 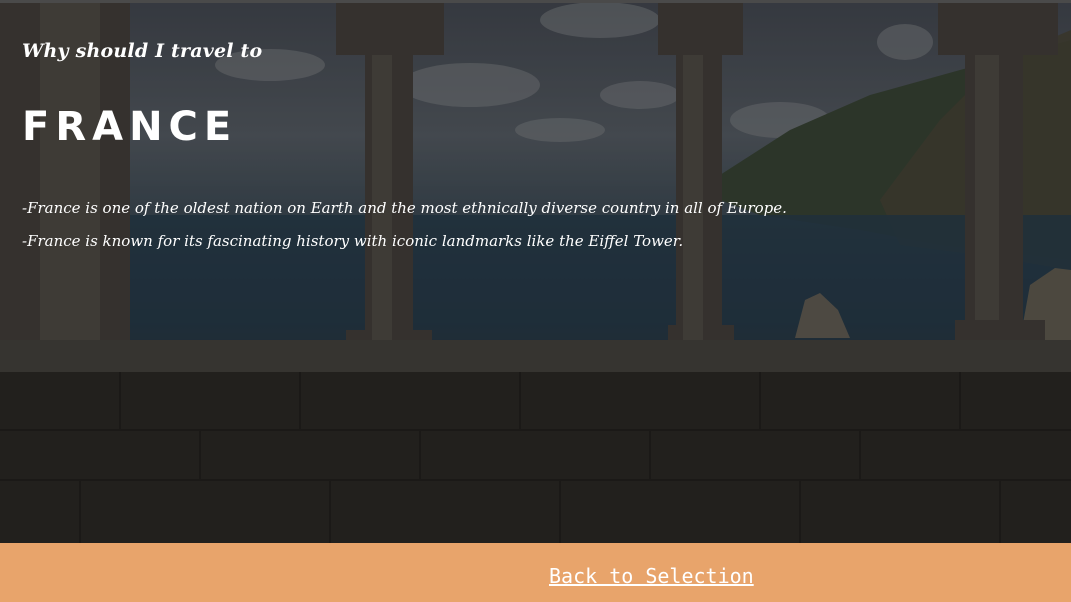 What do you see at coordinates (142, 51) in the screenshot?
I see `hero-subtitle: Why should I travel to` at bounding box center [142, 51].